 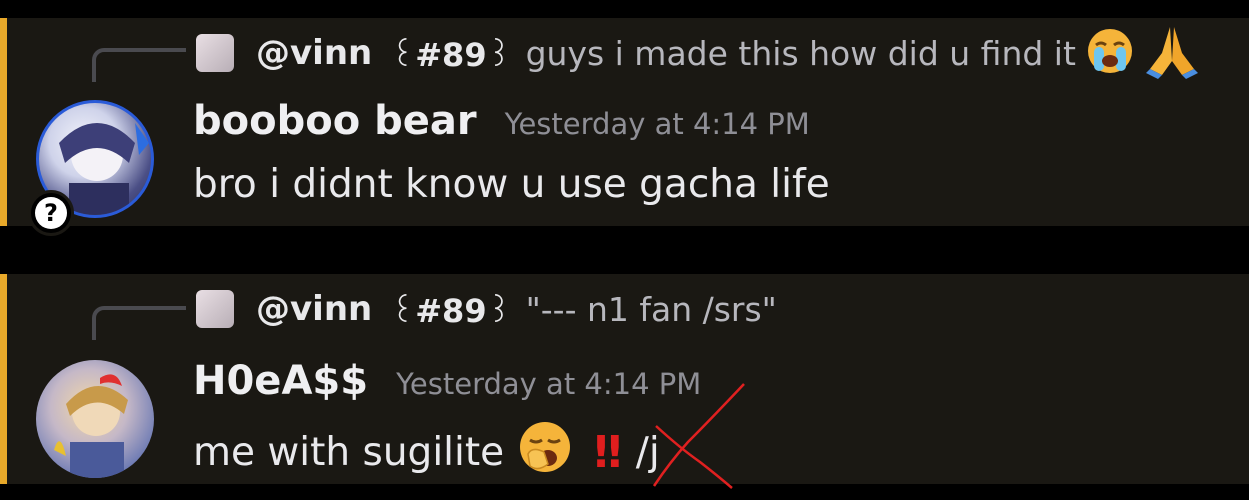 I want to click on user-avatar, so click(x=95, y=419).